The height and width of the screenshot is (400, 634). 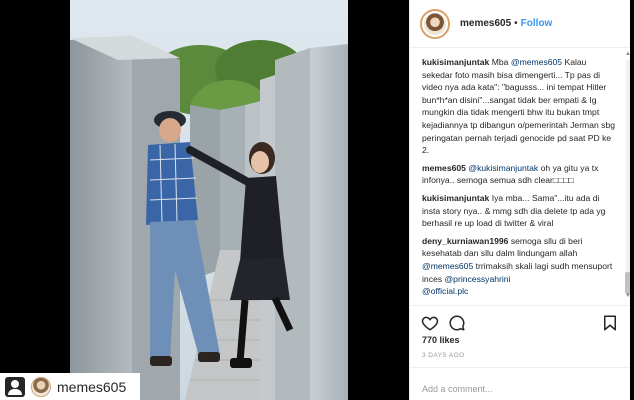 I want to click on avatar, so click(x=435, y=23).